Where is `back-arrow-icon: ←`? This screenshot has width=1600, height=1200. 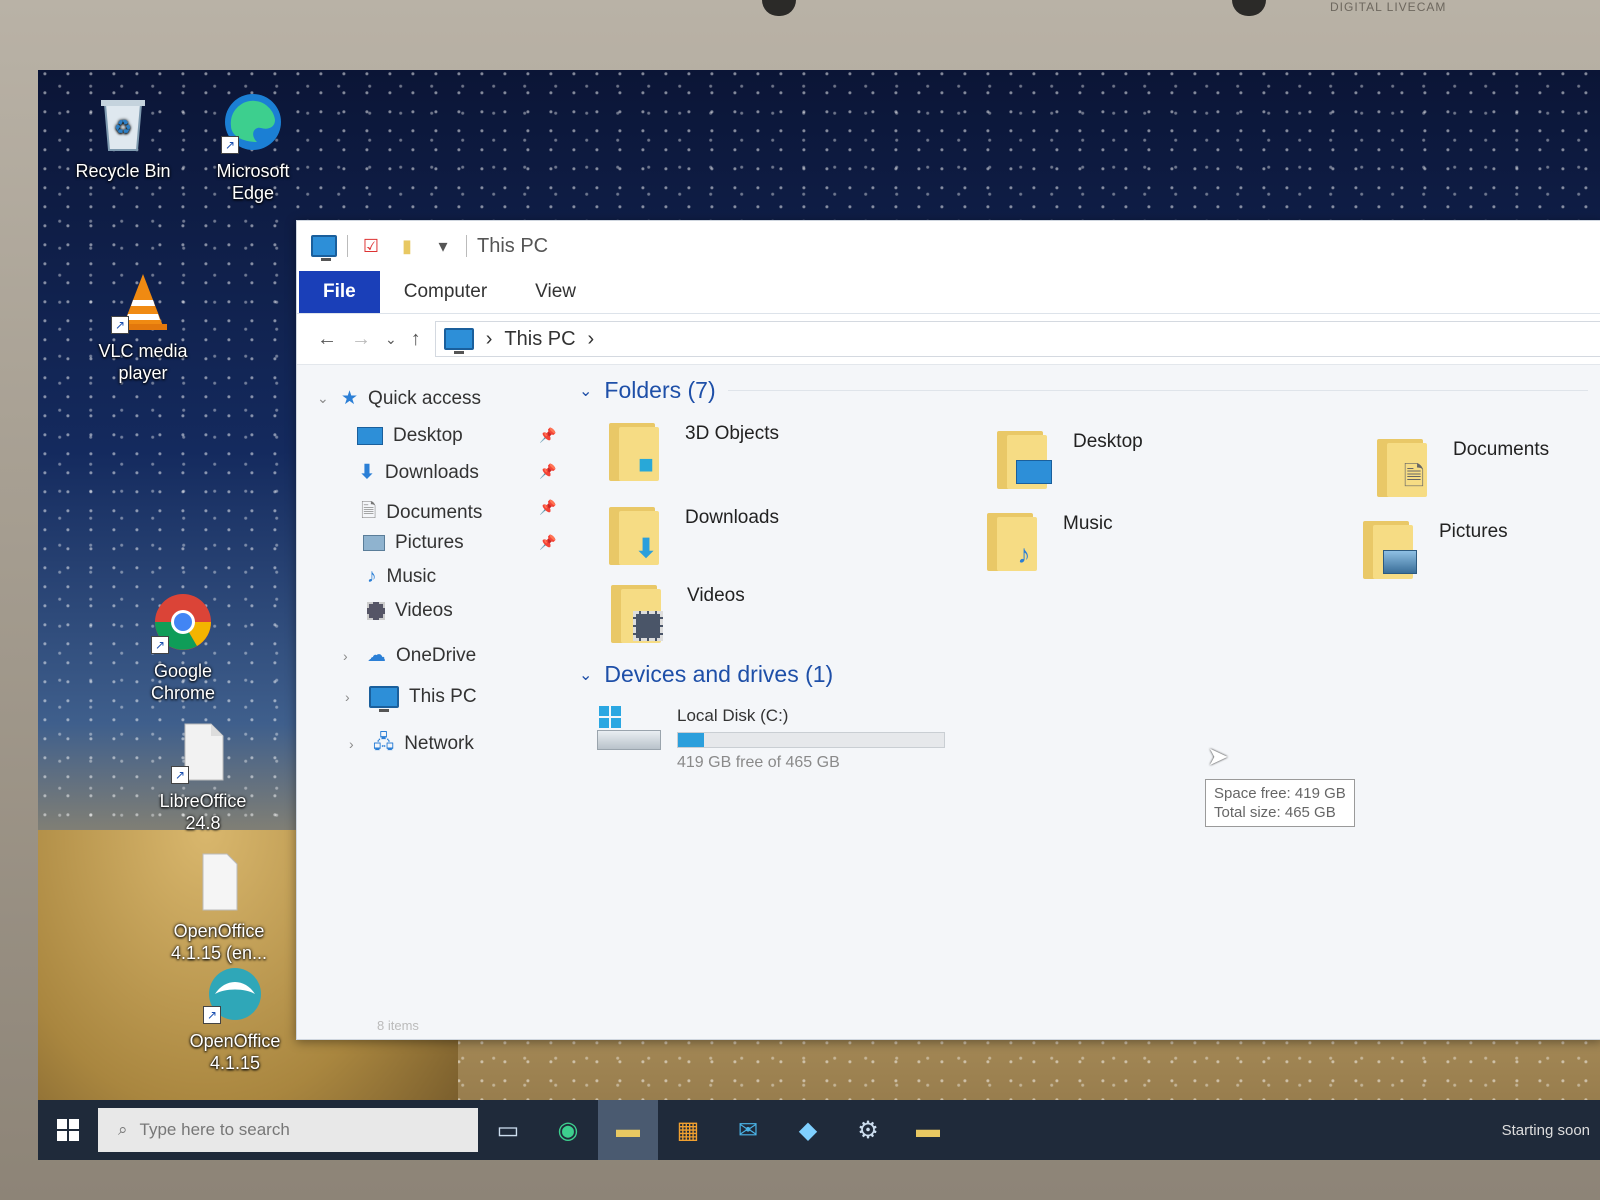
back-arrow-icon: ← is located at coordinates (327, 339).